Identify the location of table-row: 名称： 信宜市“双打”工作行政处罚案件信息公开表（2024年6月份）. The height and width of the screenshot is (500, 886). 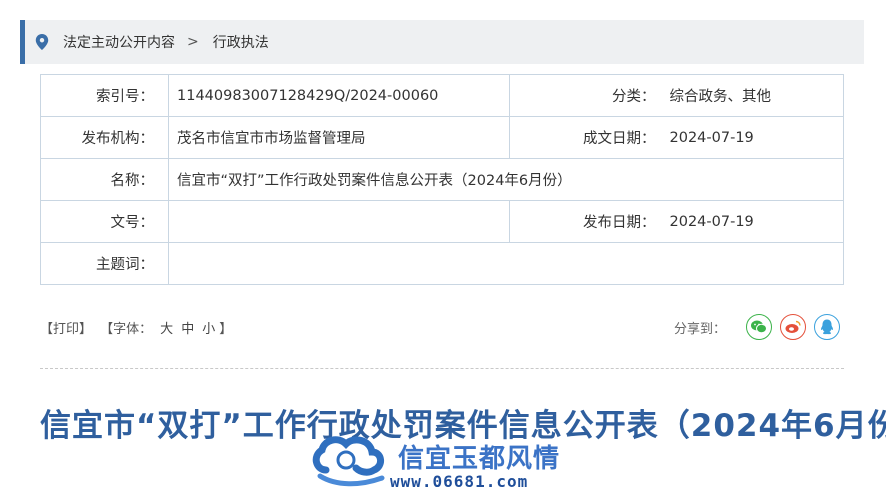
(442, 179).